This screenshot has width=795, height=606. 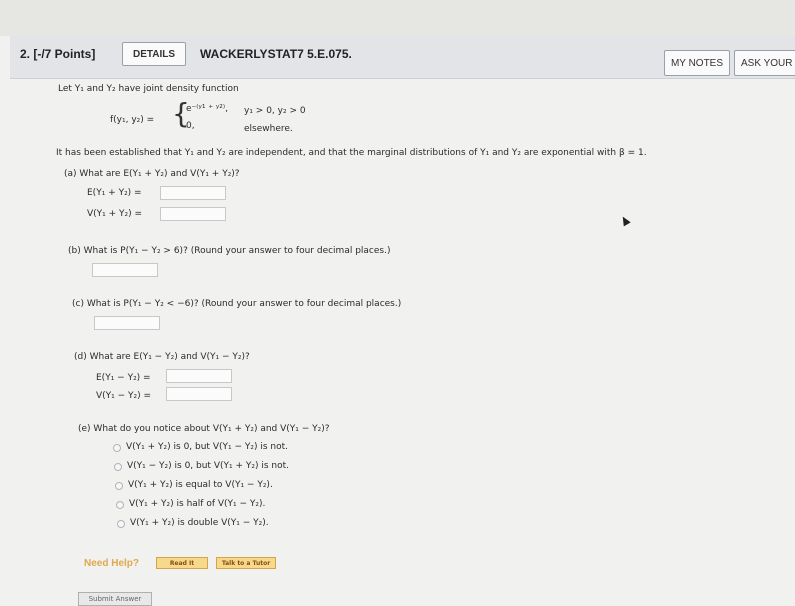 What do you see at coordinates (208, 466) in the screenshot?
I see `option-label: V(Y₁ − Y₂) is 0, but V(Y₁ + Y₂) is not.` at bounding box center [208, 466].